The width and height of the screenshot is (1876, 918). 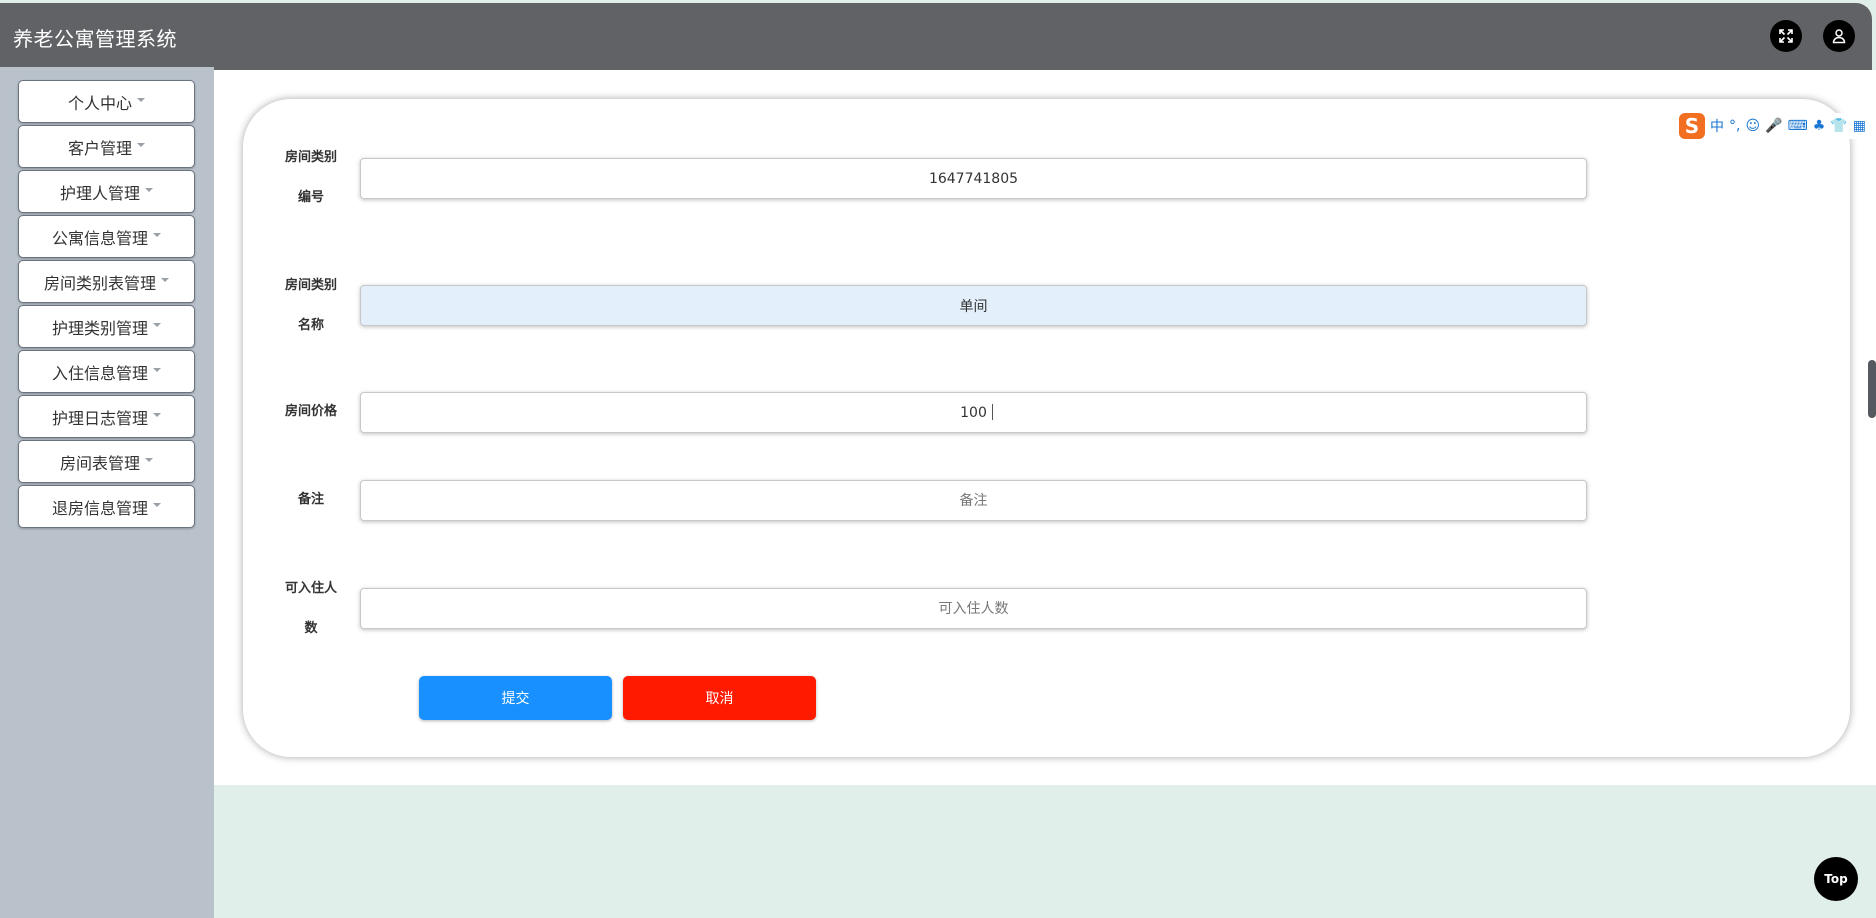 I want to click on sidebar-item-checkouts: 退房信息管理, so click(x=106, y=506).